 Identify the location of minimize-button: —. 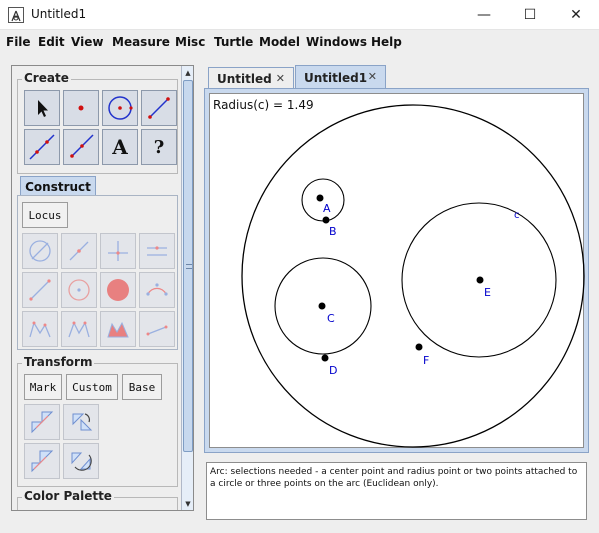
(484, 15).